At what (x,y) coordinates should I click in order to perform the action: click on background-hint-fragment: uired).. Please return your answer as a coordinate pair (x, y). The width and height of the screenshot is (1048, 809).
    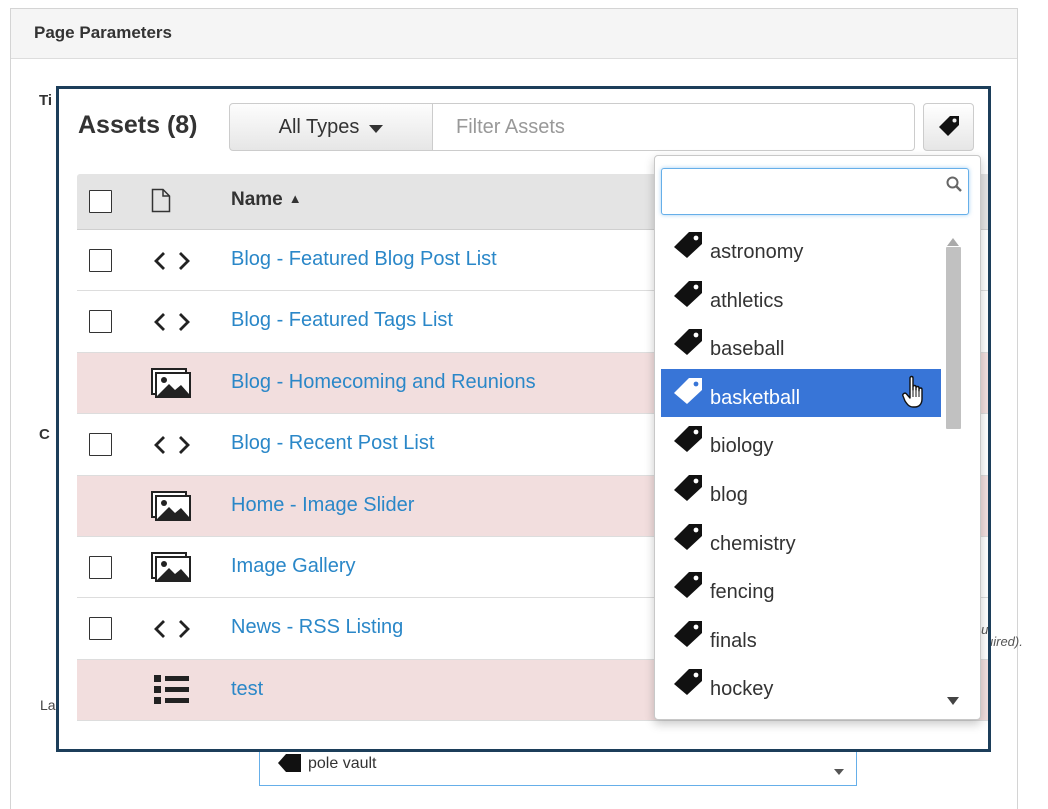
    Looking at the image, I should click on (1004, 641).